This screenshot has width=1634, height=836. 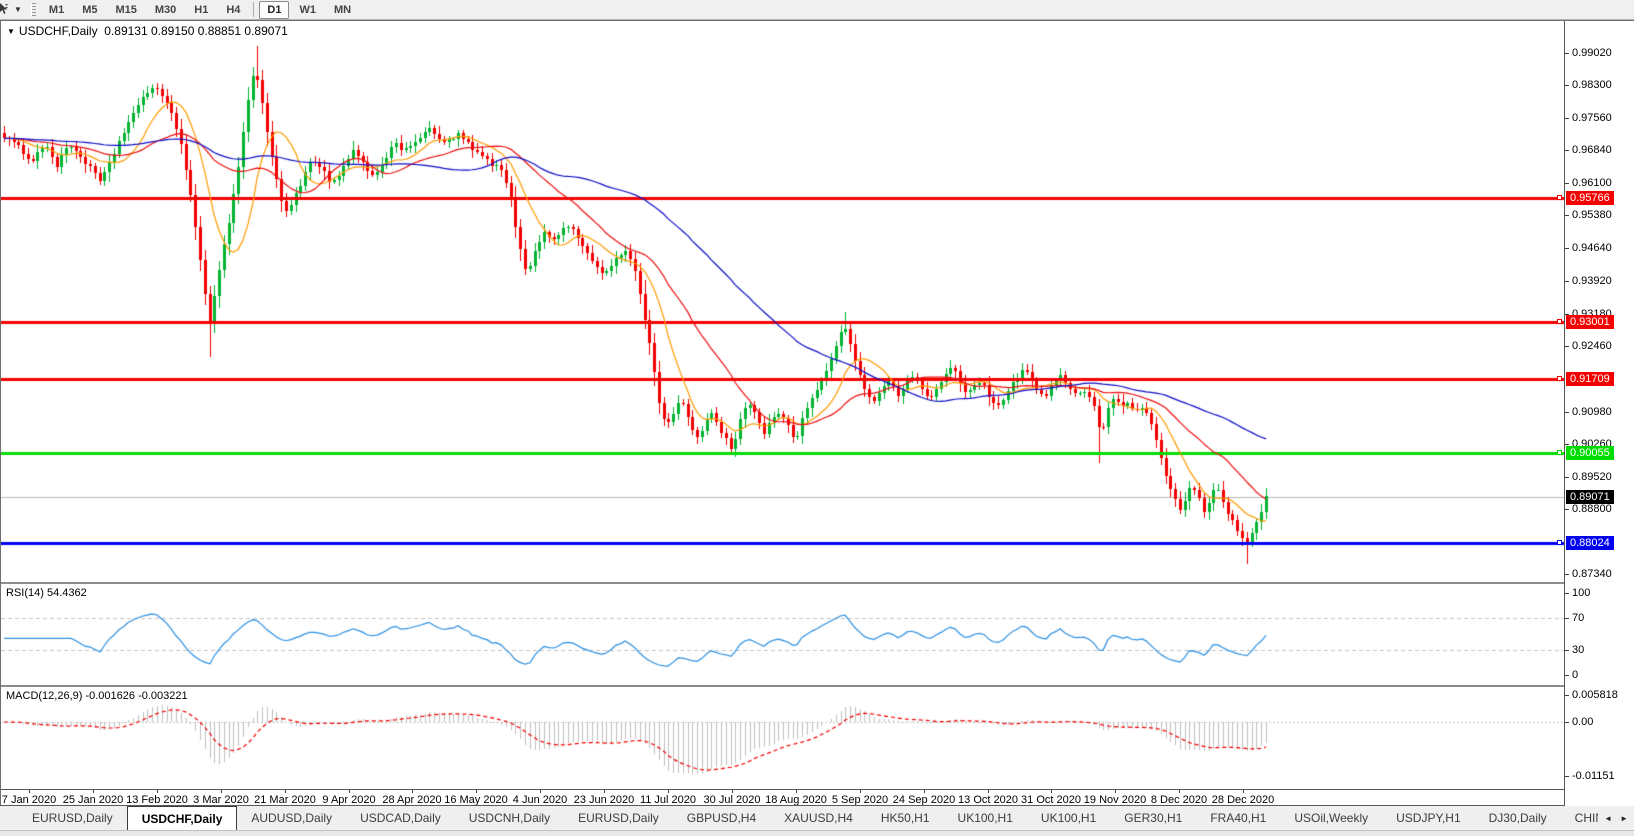 What do you see at coordinates (233, 10) in the screenshot?
I see `timeframe-button-h4: H4` at bounding box center [233, 10].